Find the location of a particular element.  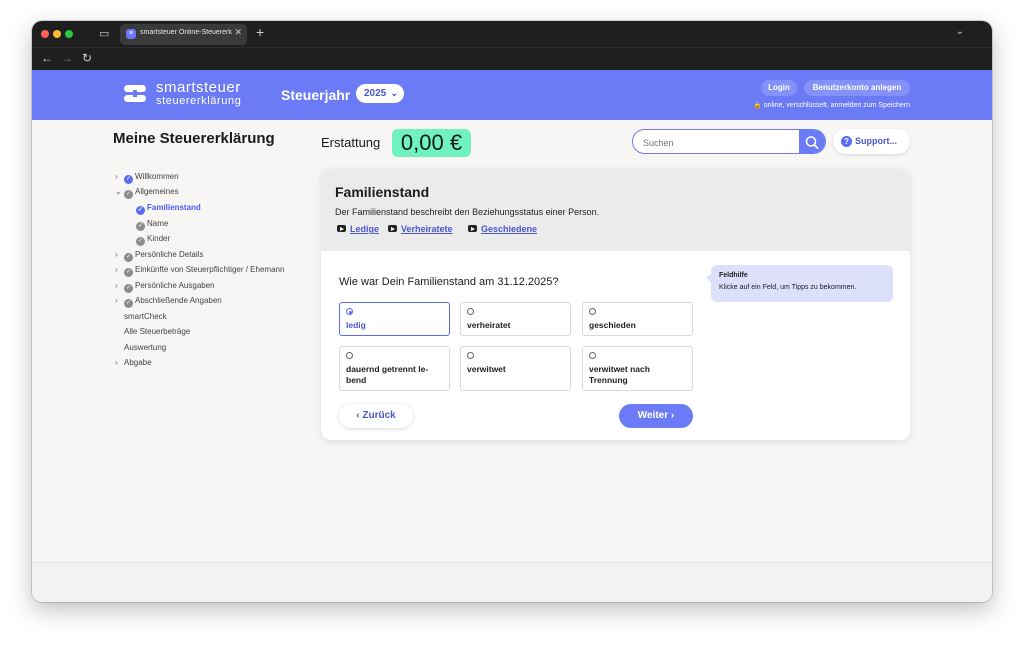

search-icon is located at coordinates (812, 142).